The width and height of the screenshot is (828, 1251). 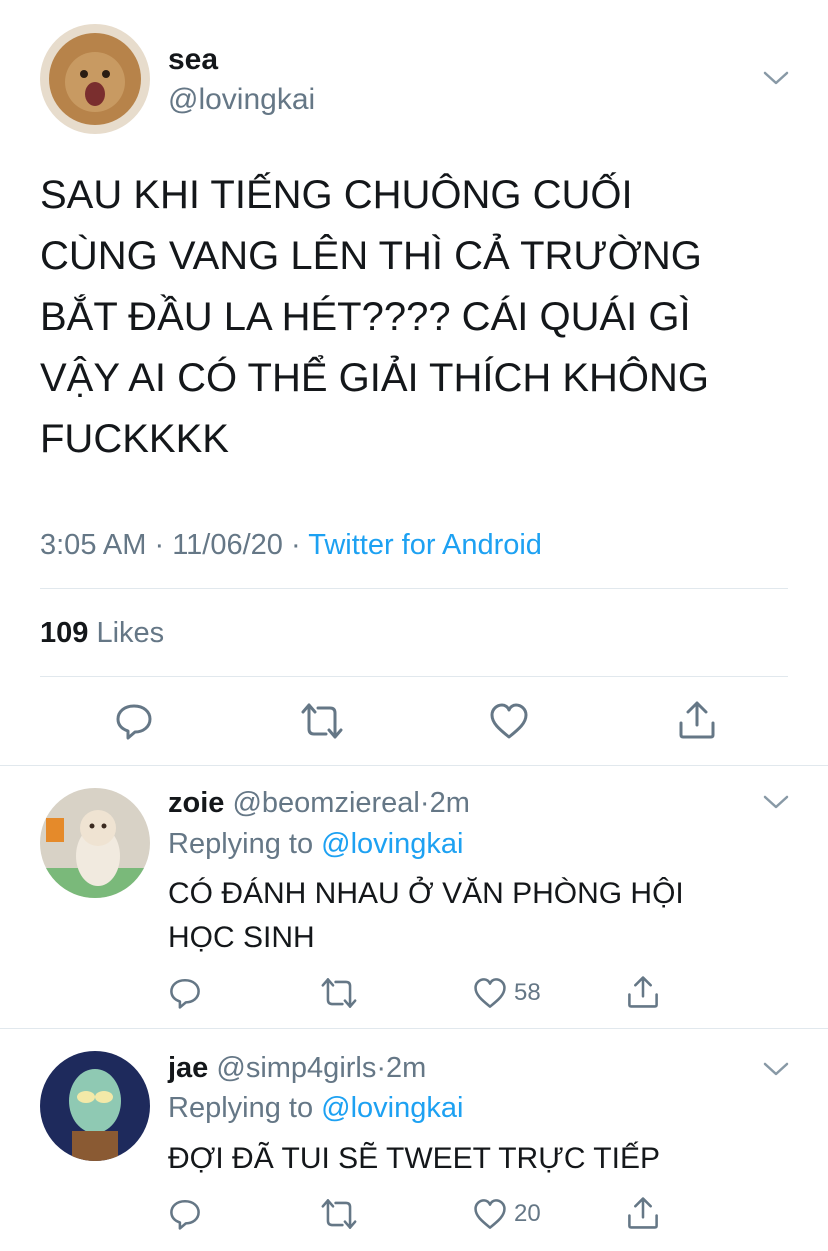 I want to click on like-count: 58, so click(x=527, y=992).